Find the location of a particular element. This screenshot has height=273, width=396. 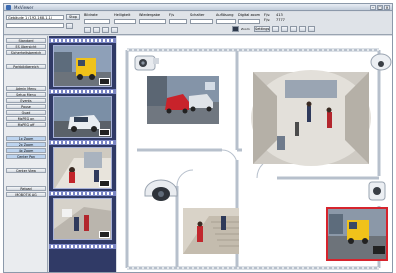

framerate-select is located at coordinates (97, 21).